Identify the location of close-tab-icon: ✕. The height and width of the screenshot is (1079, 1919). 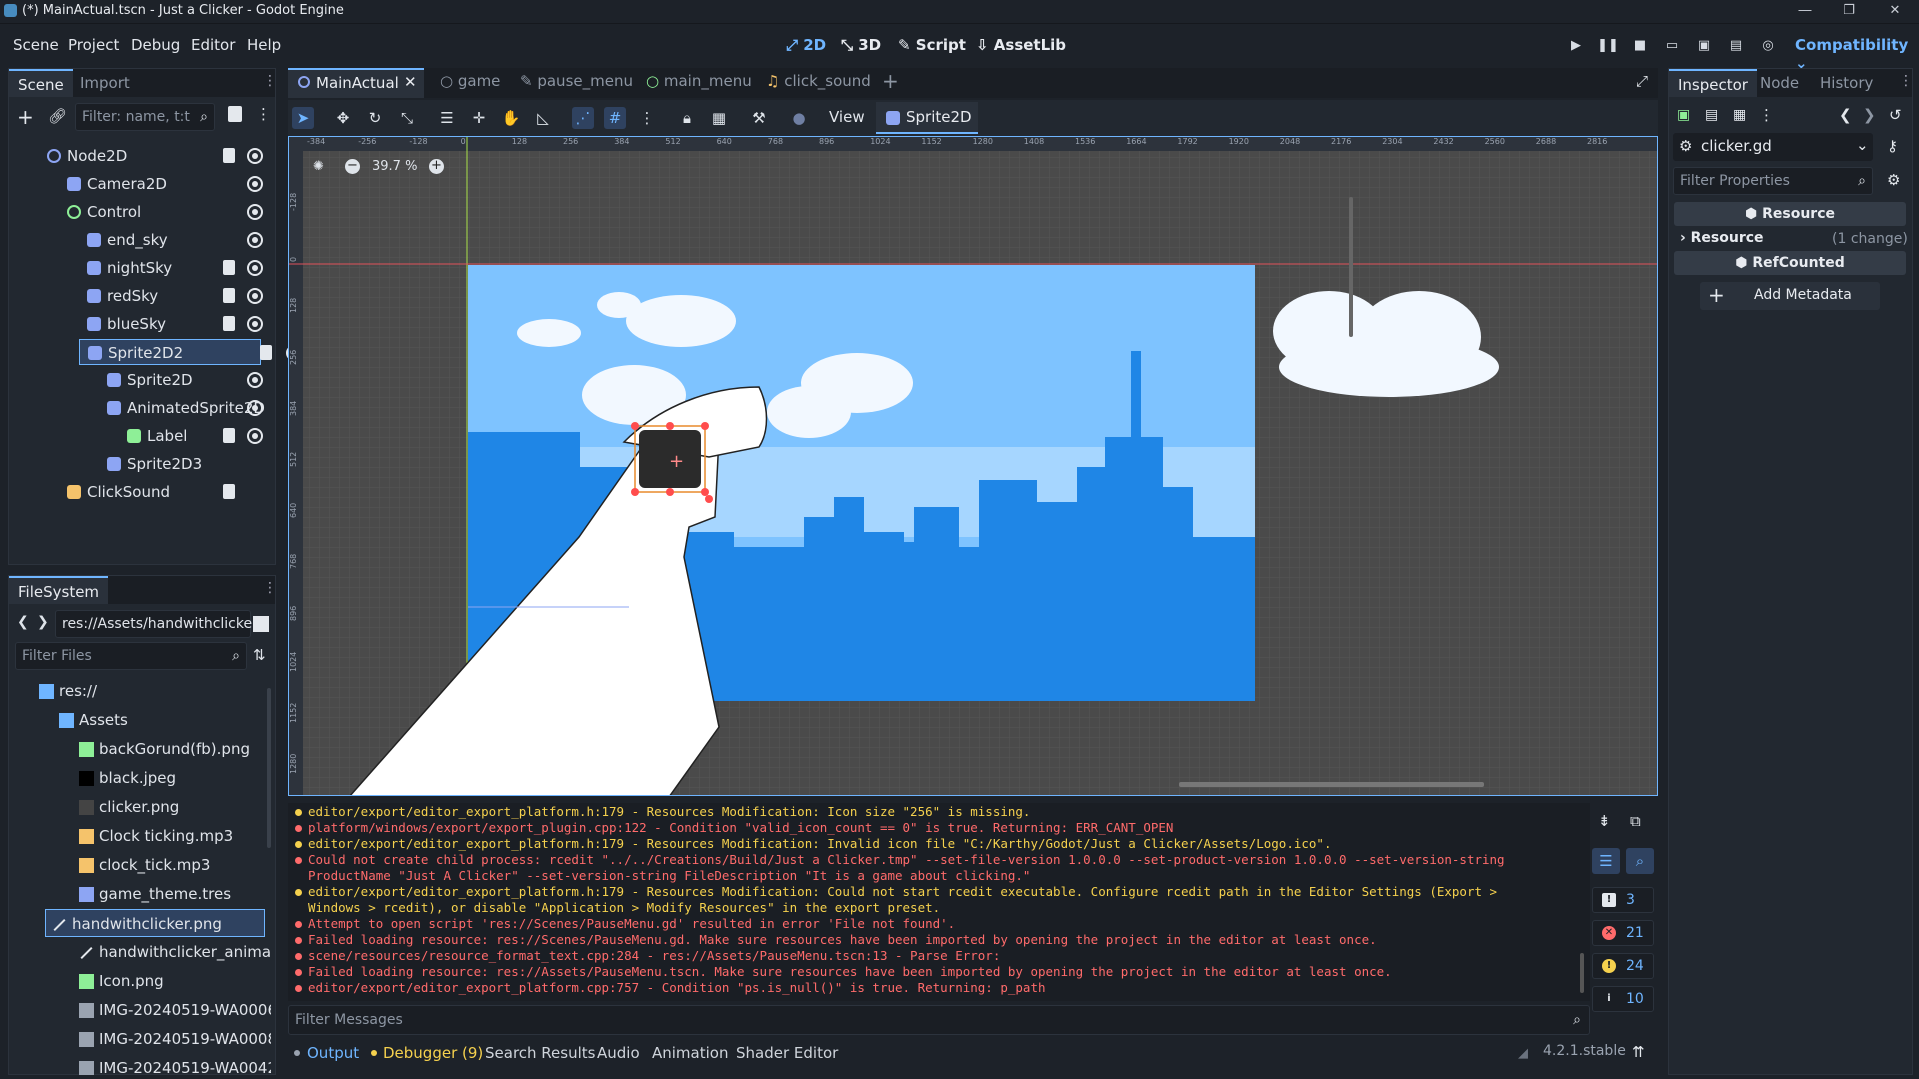
(410, 82).